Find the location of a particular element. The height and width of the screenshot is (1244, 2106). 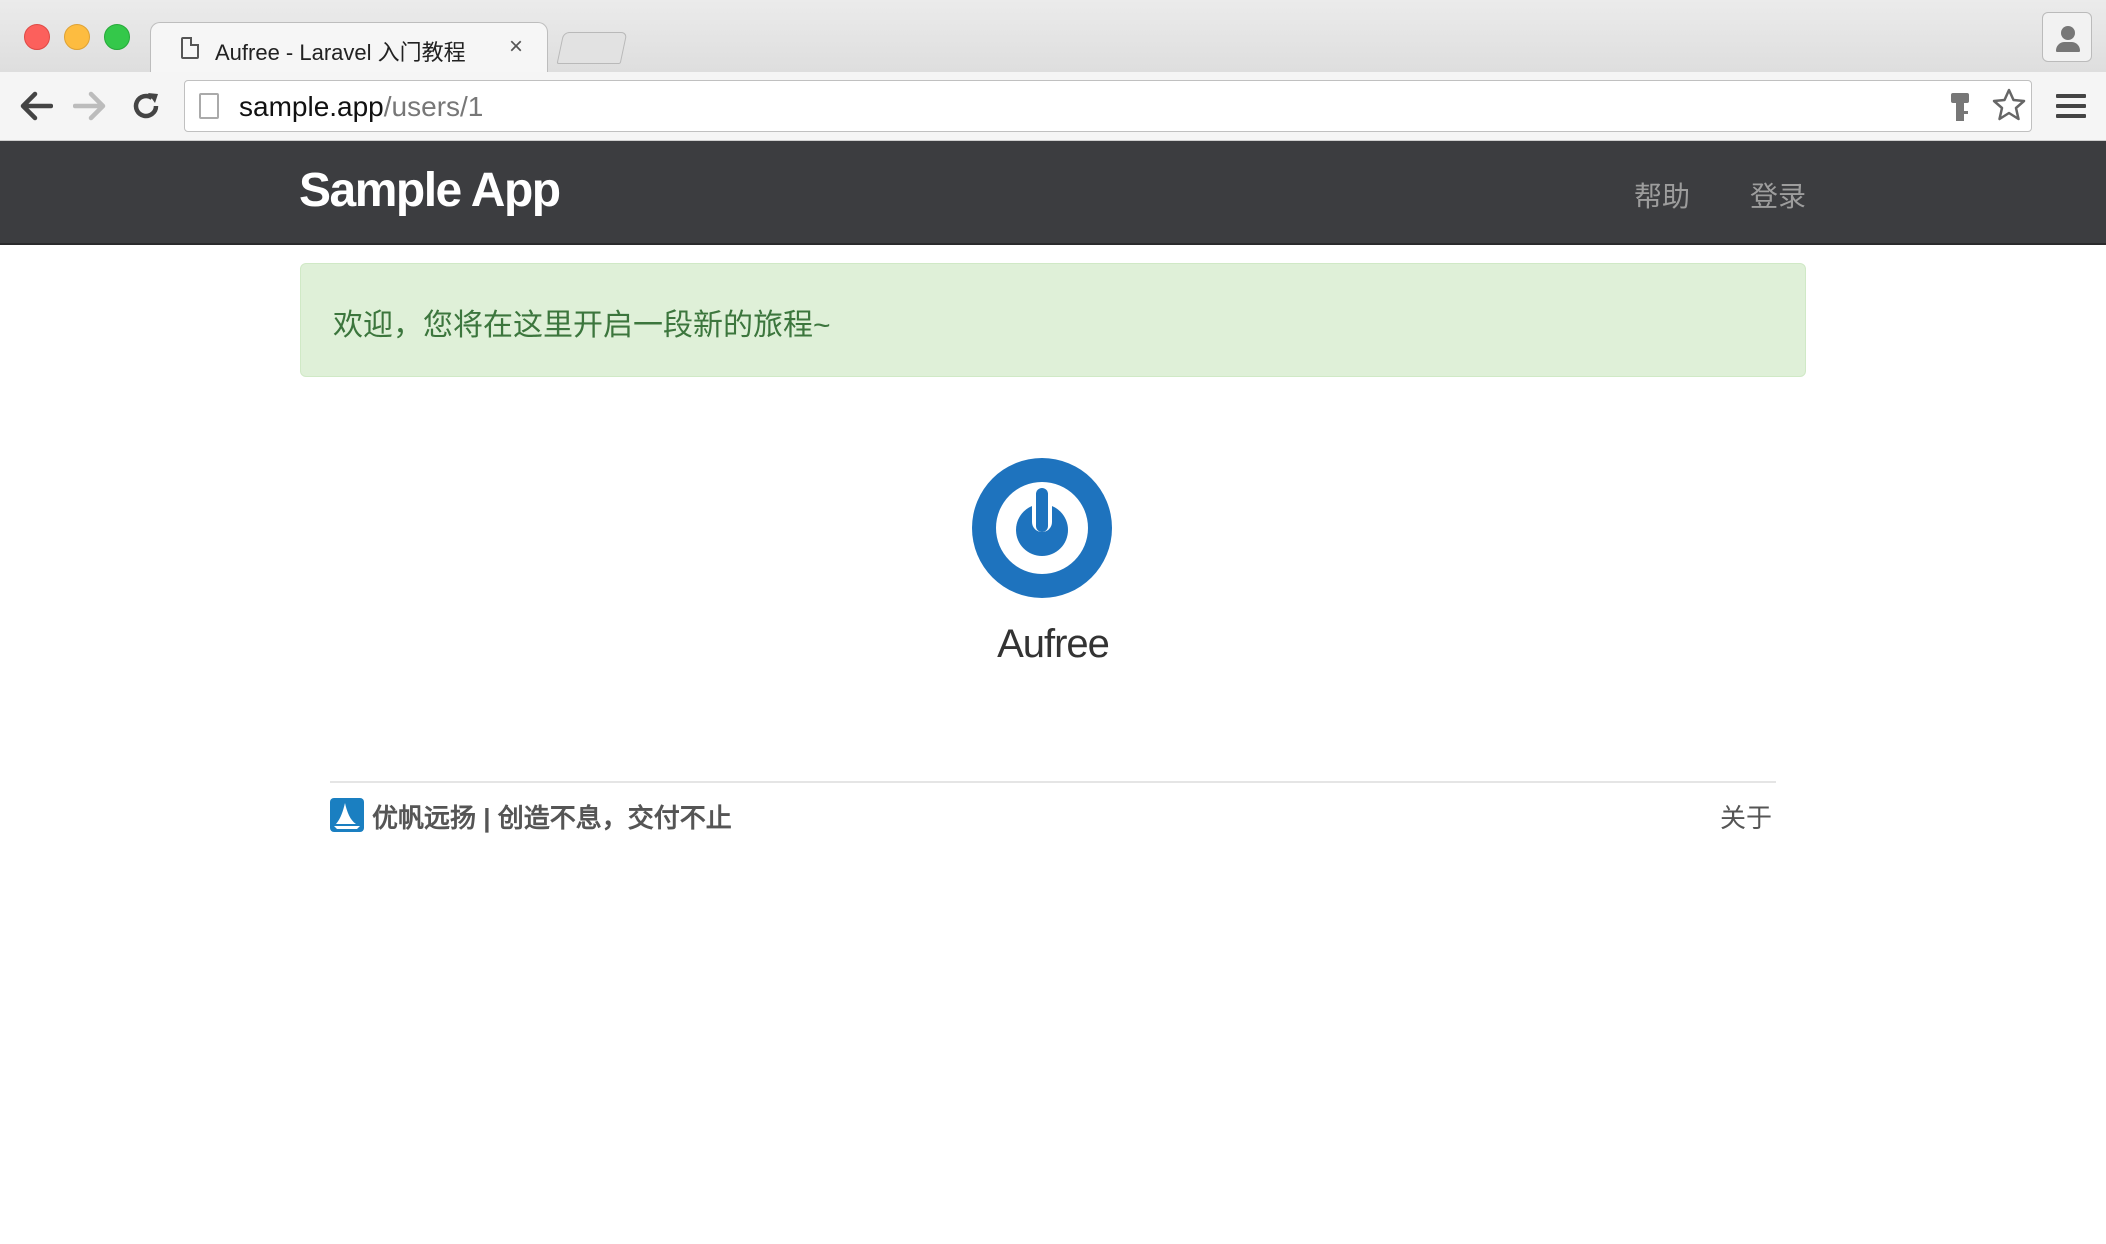

new-tab-button is located at coordinates (592, 48).